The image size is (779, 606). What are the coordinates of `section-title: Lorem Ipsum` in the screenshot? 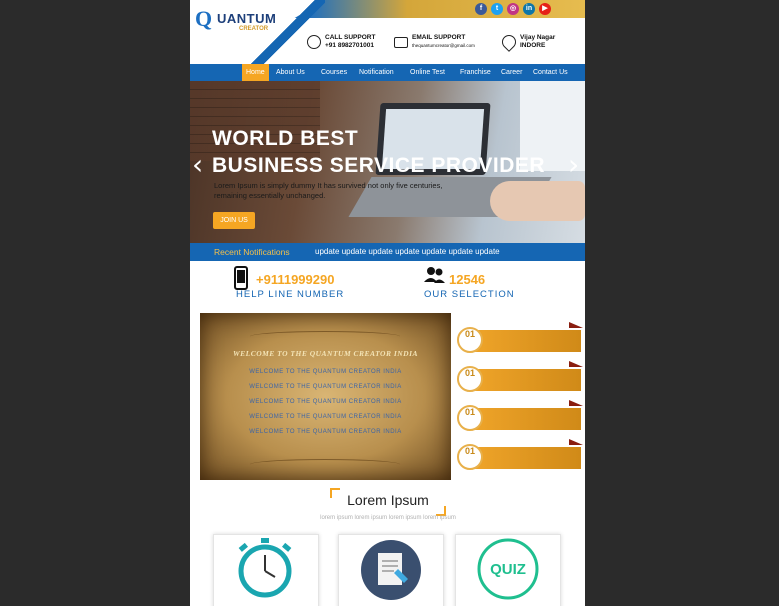 It's located at (388, 500).